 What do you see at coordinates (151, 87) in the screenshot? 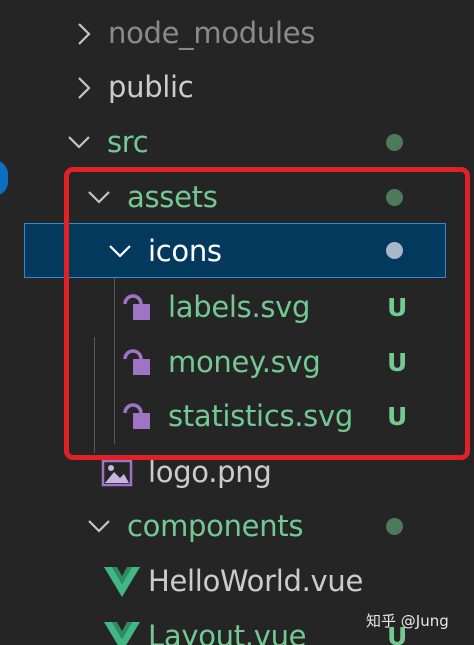
I see `tree-item-label: public` at bounding box center [151, 87].